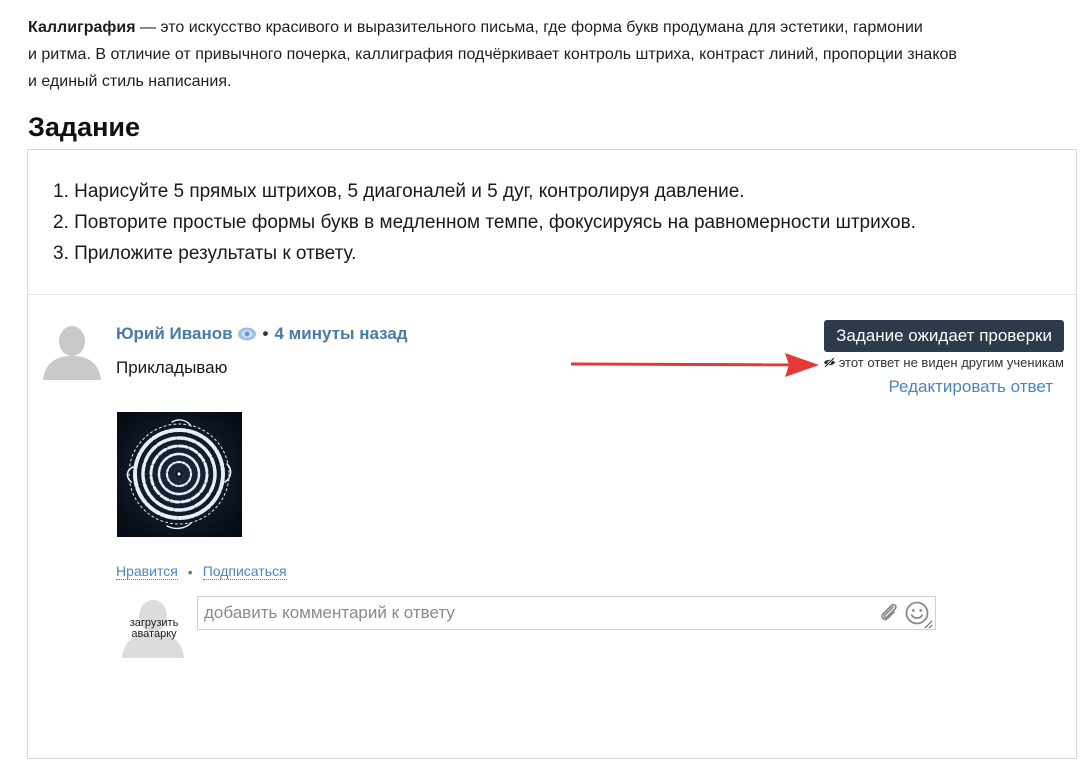 The height and width of the screenshot is (774, 1083). I want to click on like-link: Нравится, so click(147, 571).